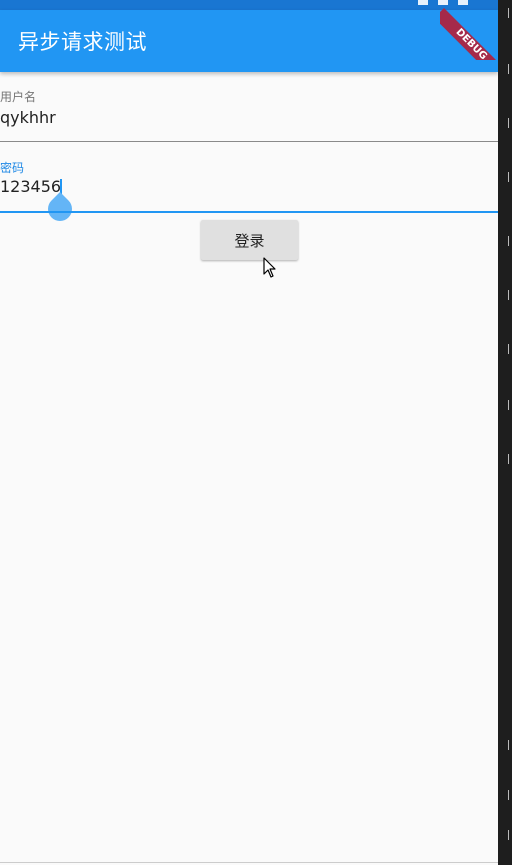 The width and height of the screenshot is (512, 865). What do you see at coordinates (505, 432) in the screenshot?
I see `side-panel` at bounding box center [505, 432].